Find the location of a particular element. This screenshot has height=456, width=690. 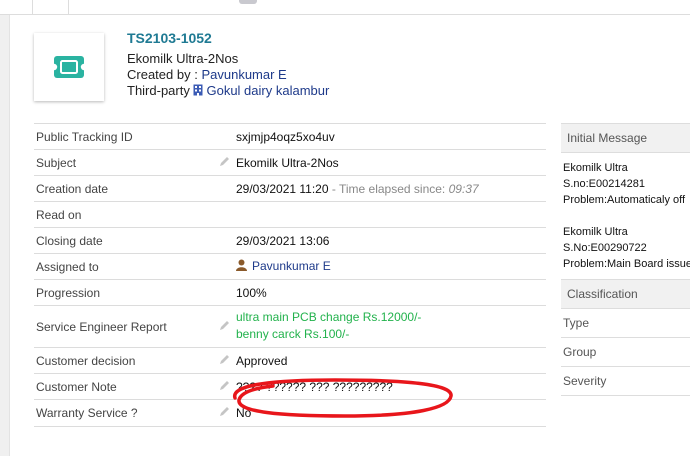

red-annotation-ellipse is located at coordinates (343, 398).